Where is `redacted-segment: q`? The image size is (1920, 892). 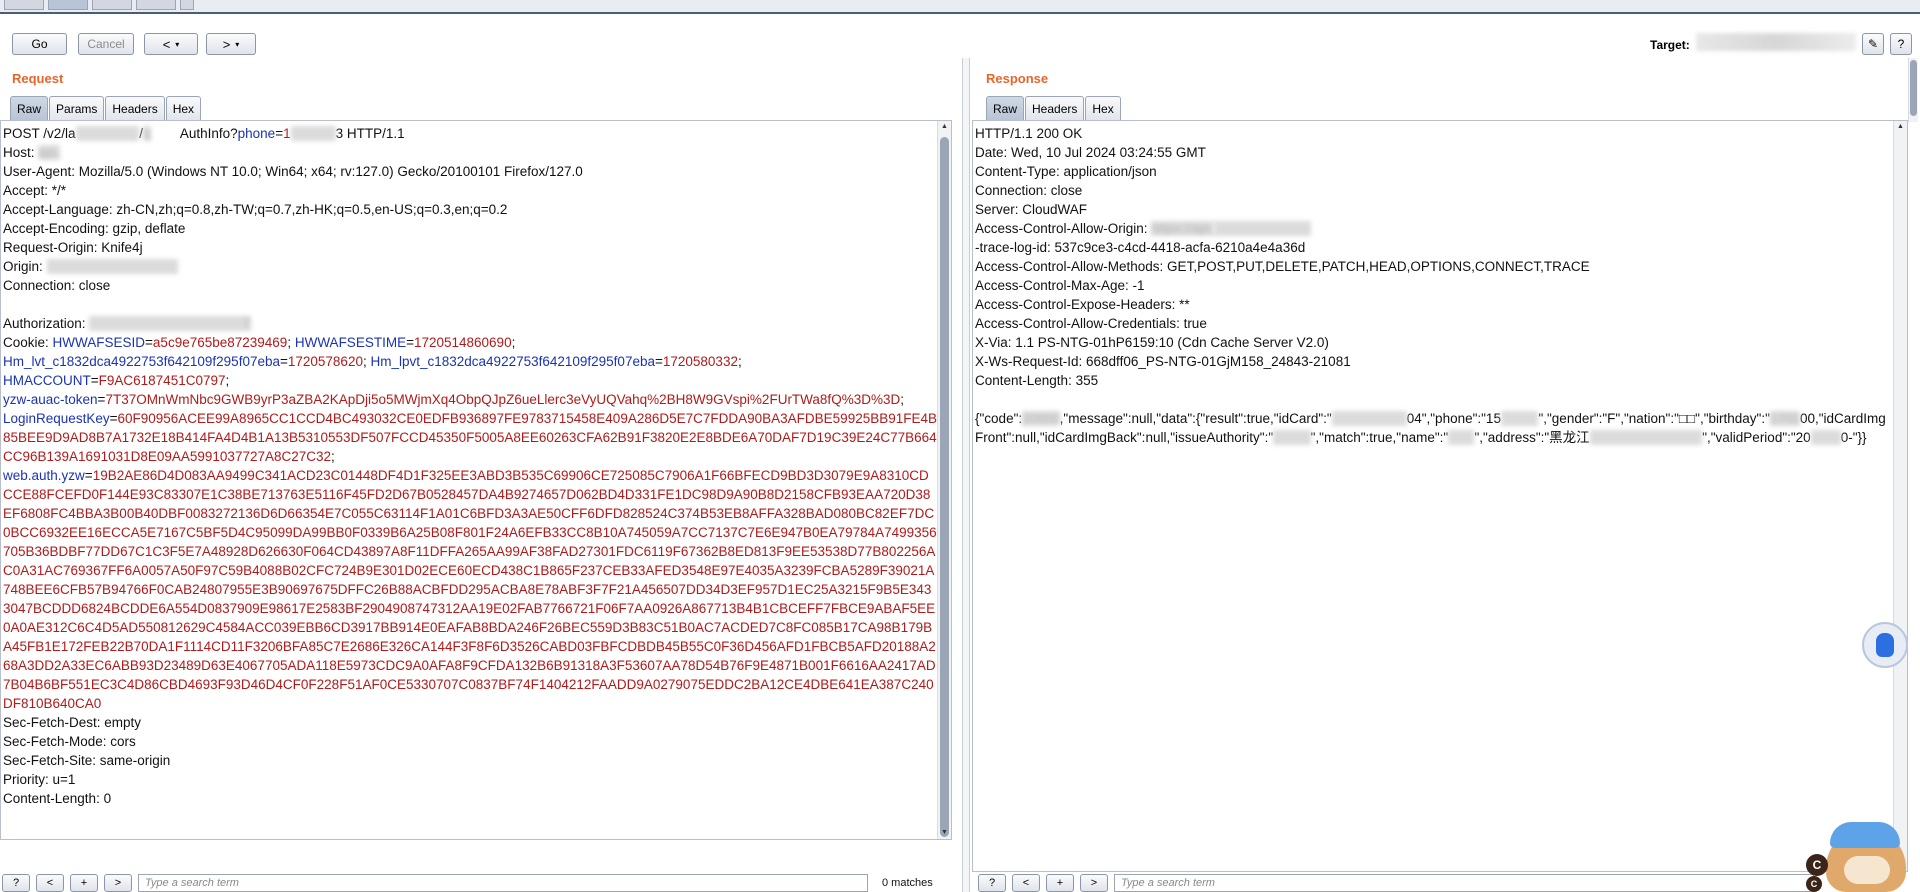 redacted-segment: q is located at coordinates (147, 133).